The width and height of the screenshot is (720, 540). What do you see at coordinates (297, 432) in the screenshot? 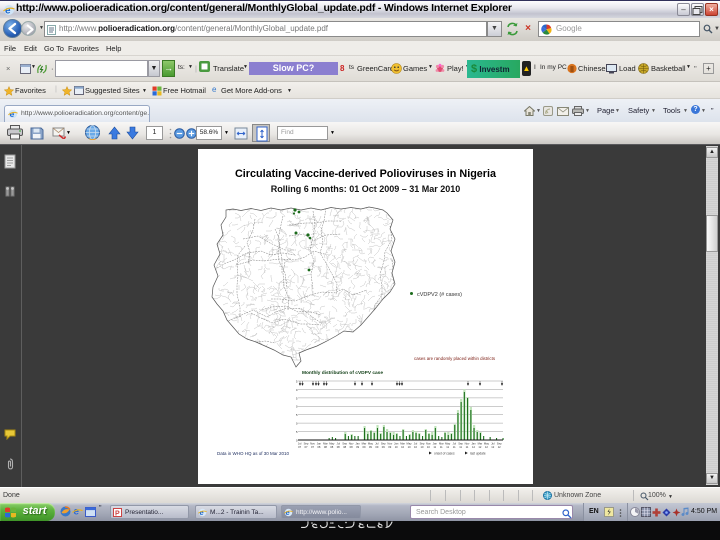
I see `svg-text: 5` at bounding box center [297, 432].